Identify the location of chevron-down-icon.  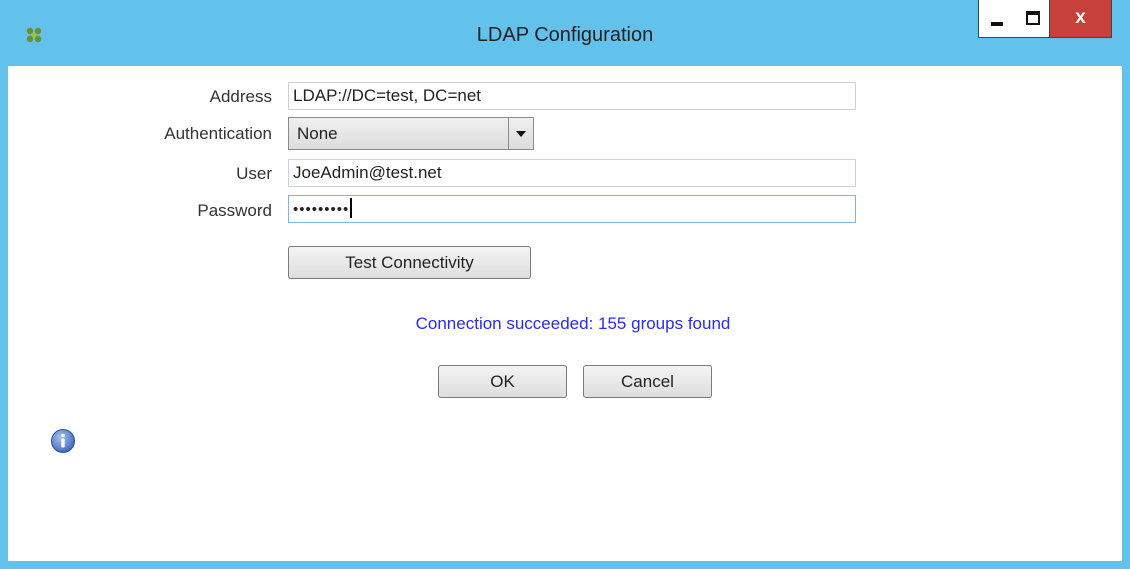
(521, 134).